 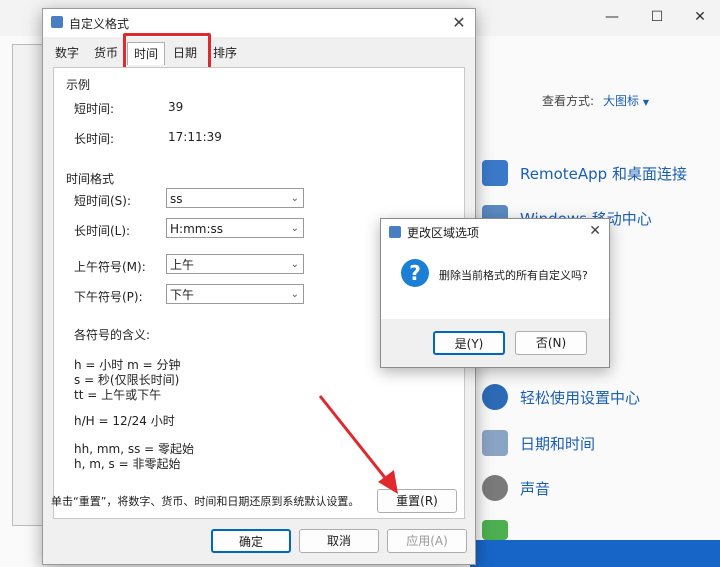 I want to click on legend-line: h, m, s = 非零起始, so click(x=127, y=464).